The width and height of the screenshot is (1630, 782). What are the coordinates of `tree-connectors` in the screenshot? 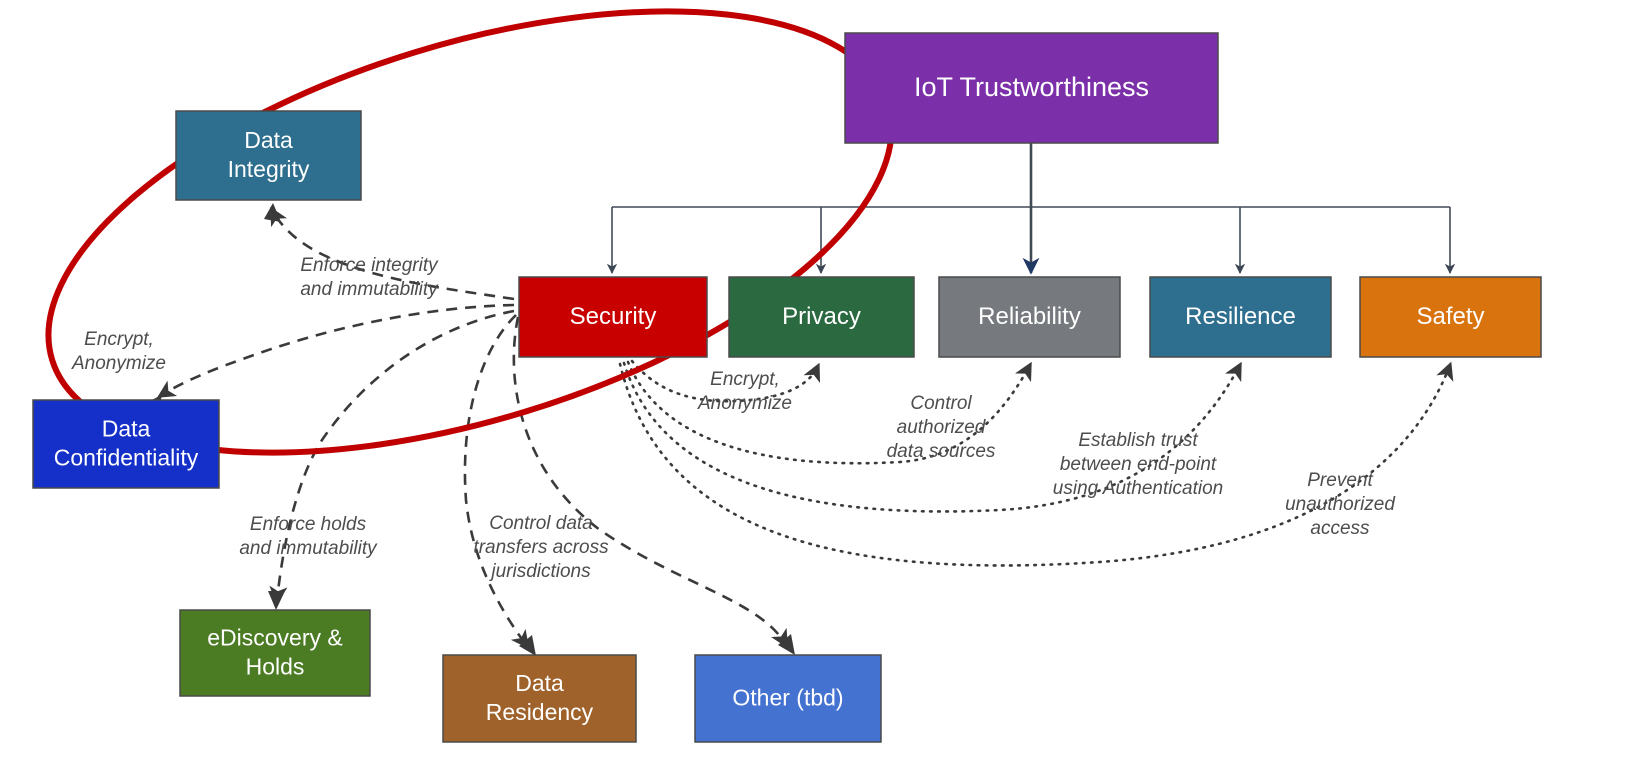 It's located at (1031, 209).